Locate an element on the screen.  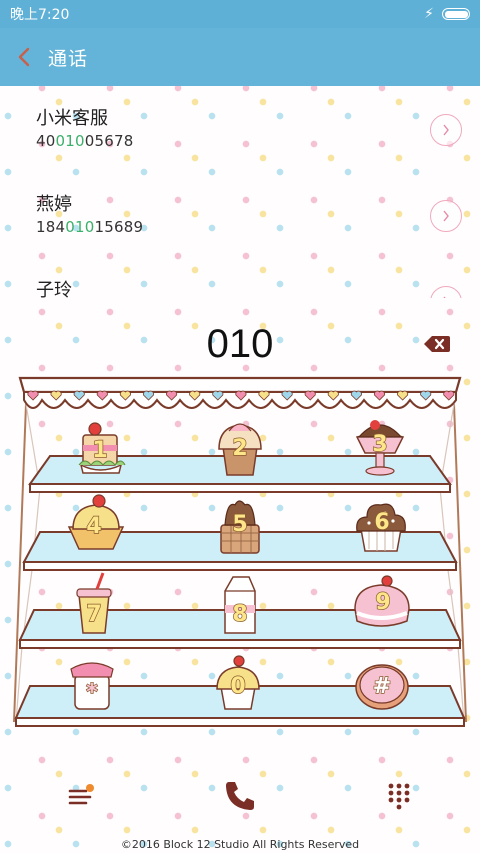
back-button is located at coordinates (24, 57).